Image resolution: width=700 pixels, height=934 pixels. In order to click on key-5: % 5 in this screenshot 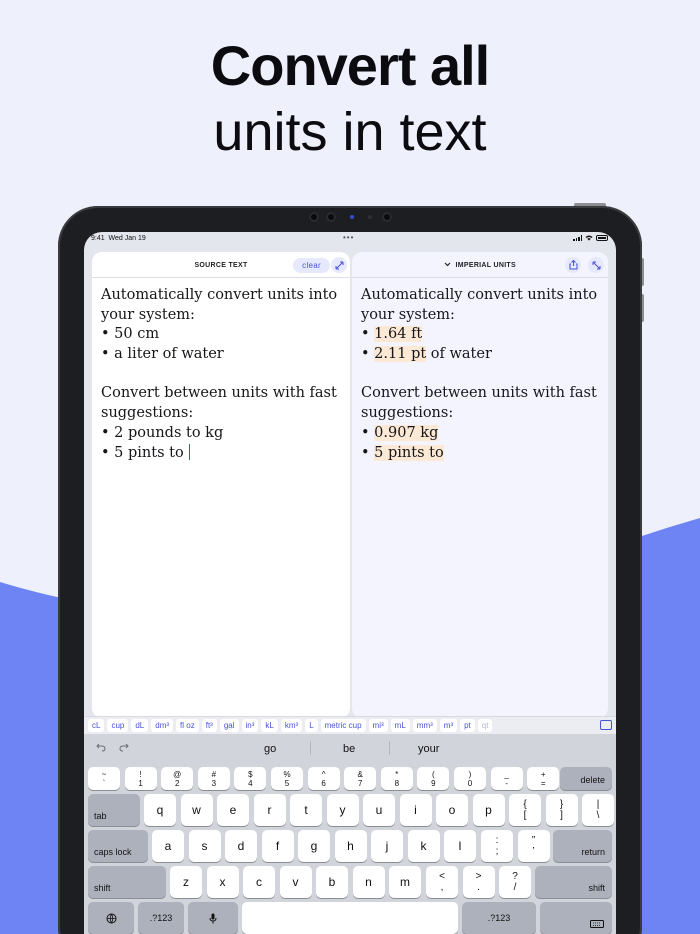, I will do `click(287, 778)`.